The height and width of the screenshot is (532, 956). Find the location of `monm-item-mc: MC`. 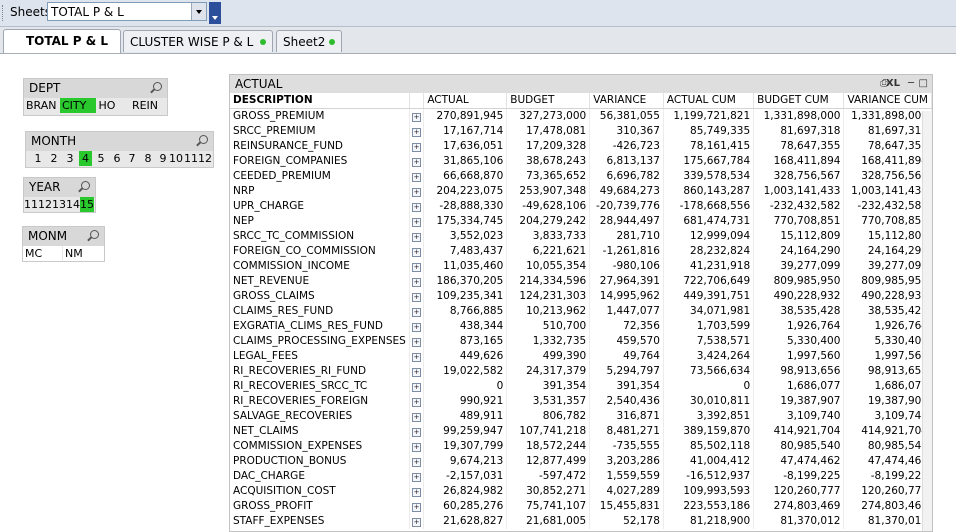

monm-item-mc: MC is located at coordinates (42, 253).